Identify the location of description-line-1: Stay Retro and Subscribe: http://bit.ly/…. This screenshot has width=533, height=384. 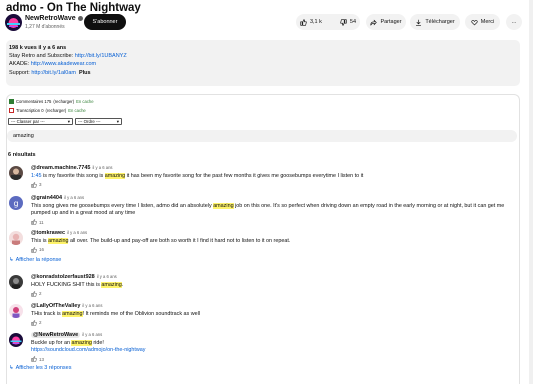
(68, 56).